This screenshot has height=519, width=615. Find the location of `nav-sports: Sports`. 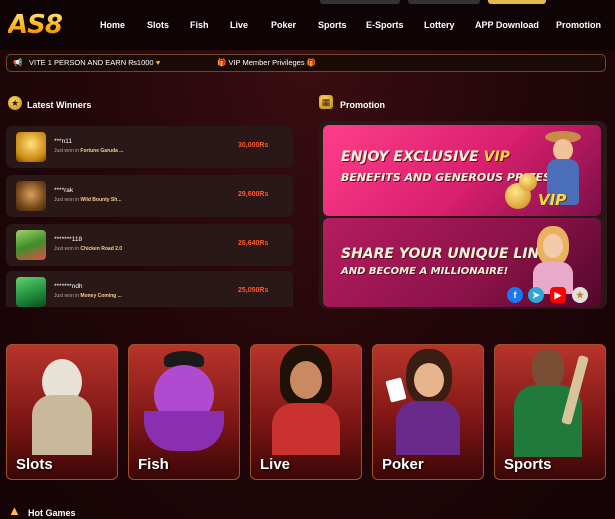

nav-sports: Sports is located at coordinates (332, 25).